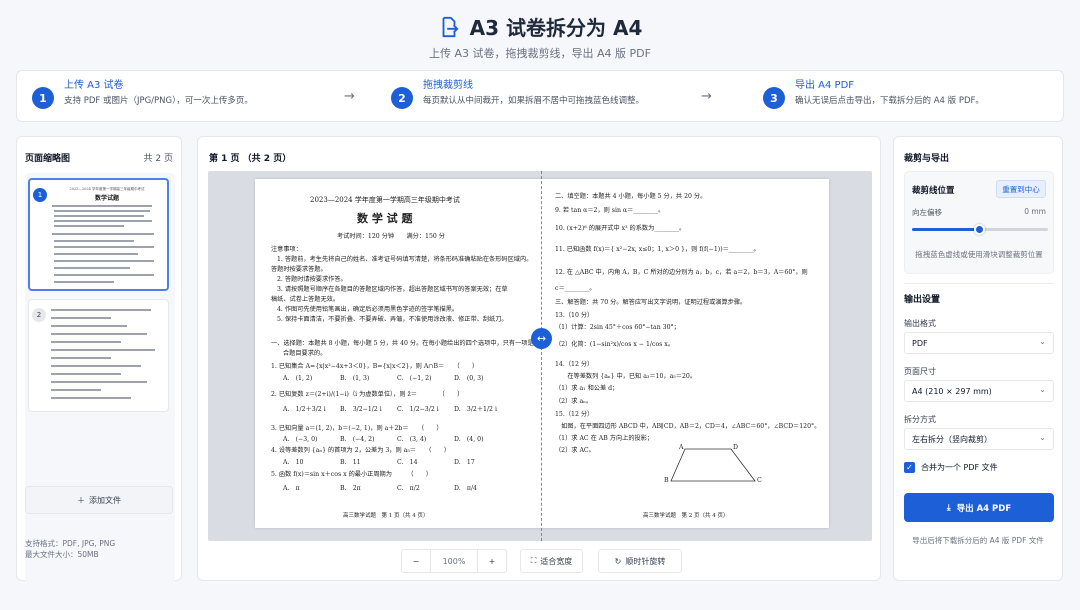 Image resolution: width=1080 pixels, height=610 pixels. What do you see at coordinates (407, 462) in the screenshot?
I see `option: C. 14` at bounding box center [407, 462].